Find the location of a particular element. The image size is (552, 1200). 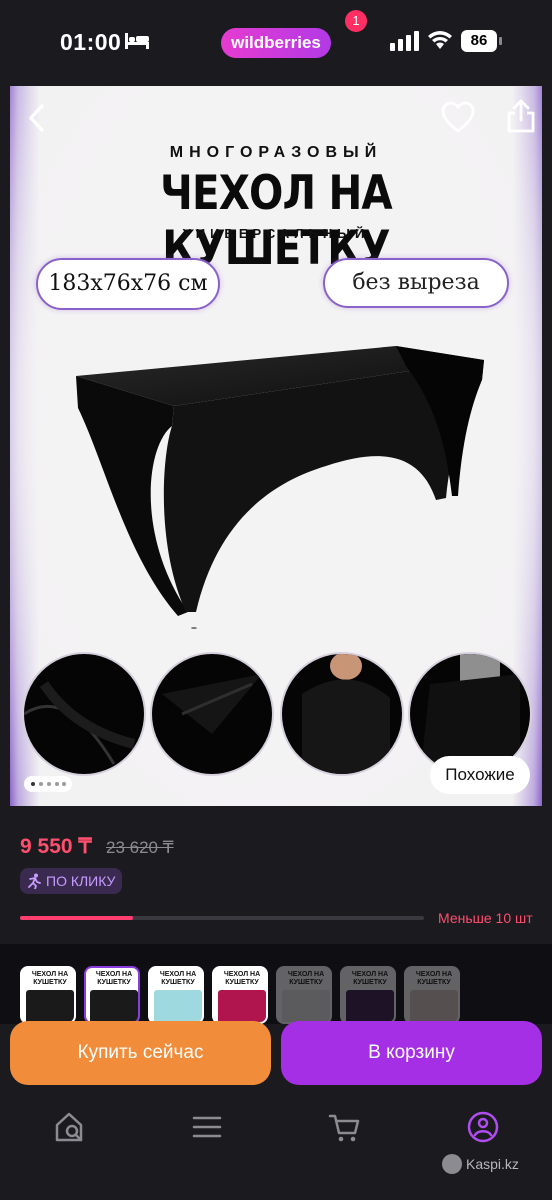

title-bottom-line: УНИВЕРСАЛЬНЫЙ is located at coordinates (276, 233).